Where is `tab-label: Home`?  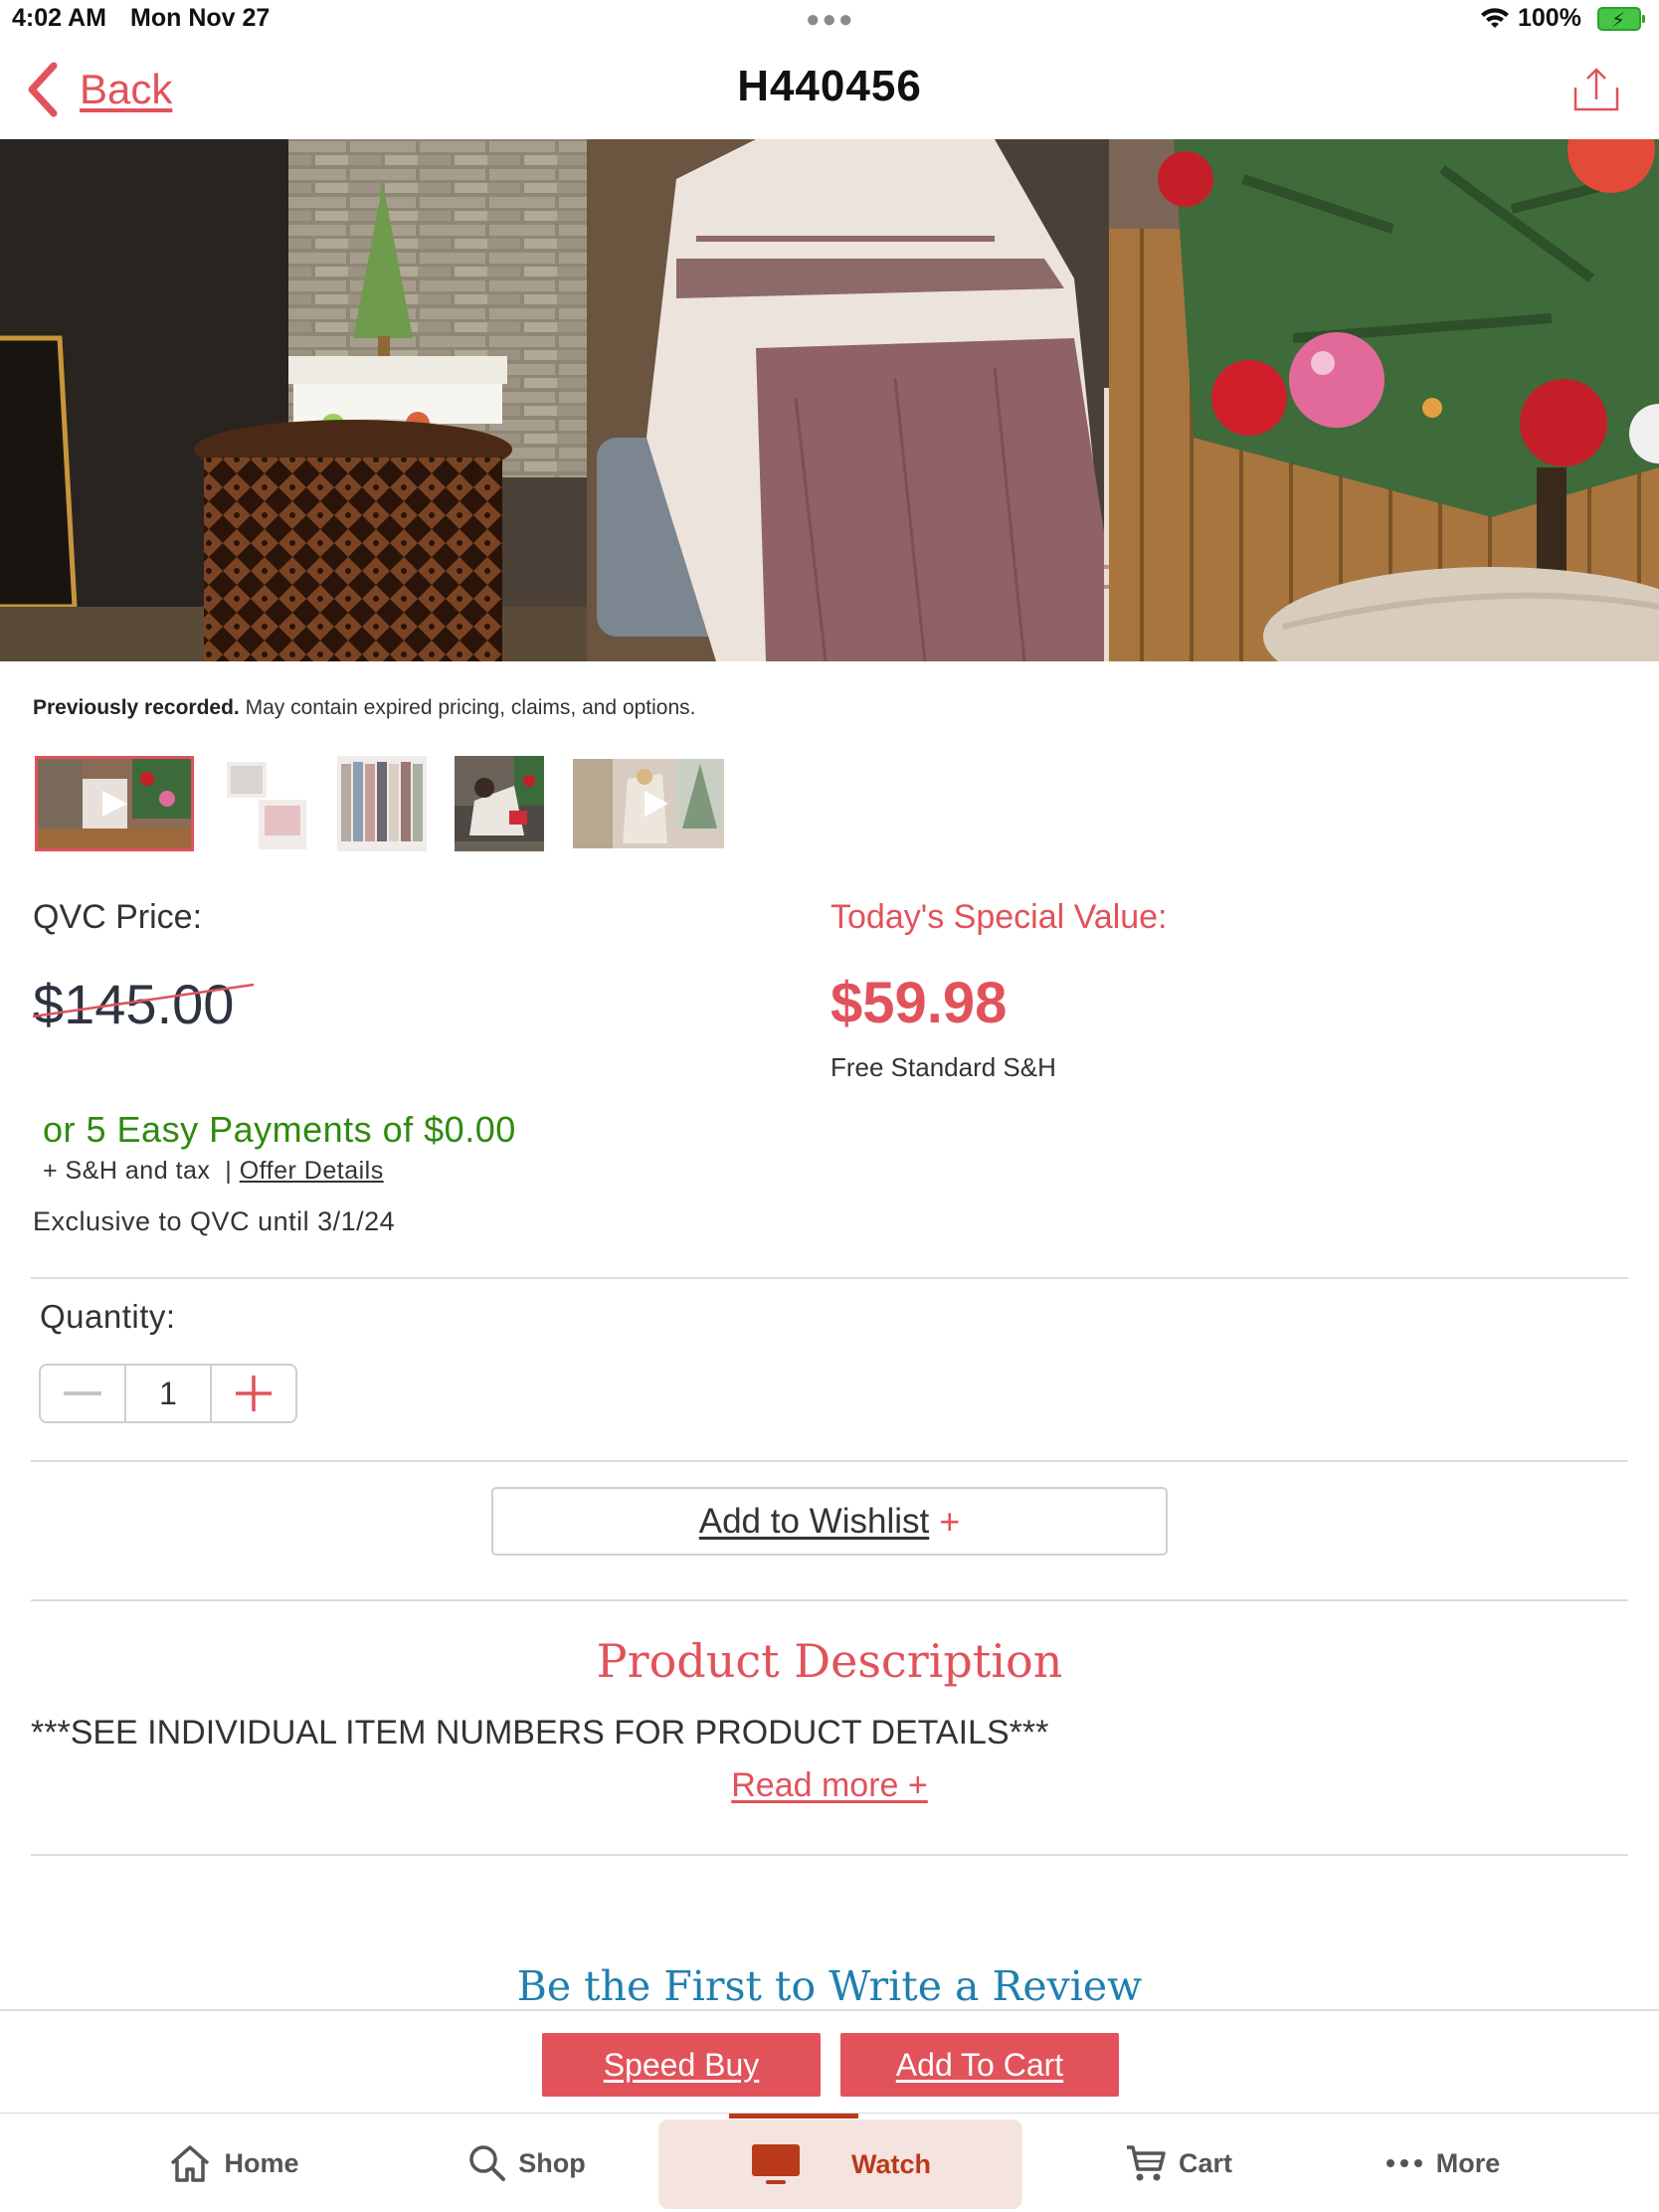 tab-label: Home is located at coordinates (261, 2162).